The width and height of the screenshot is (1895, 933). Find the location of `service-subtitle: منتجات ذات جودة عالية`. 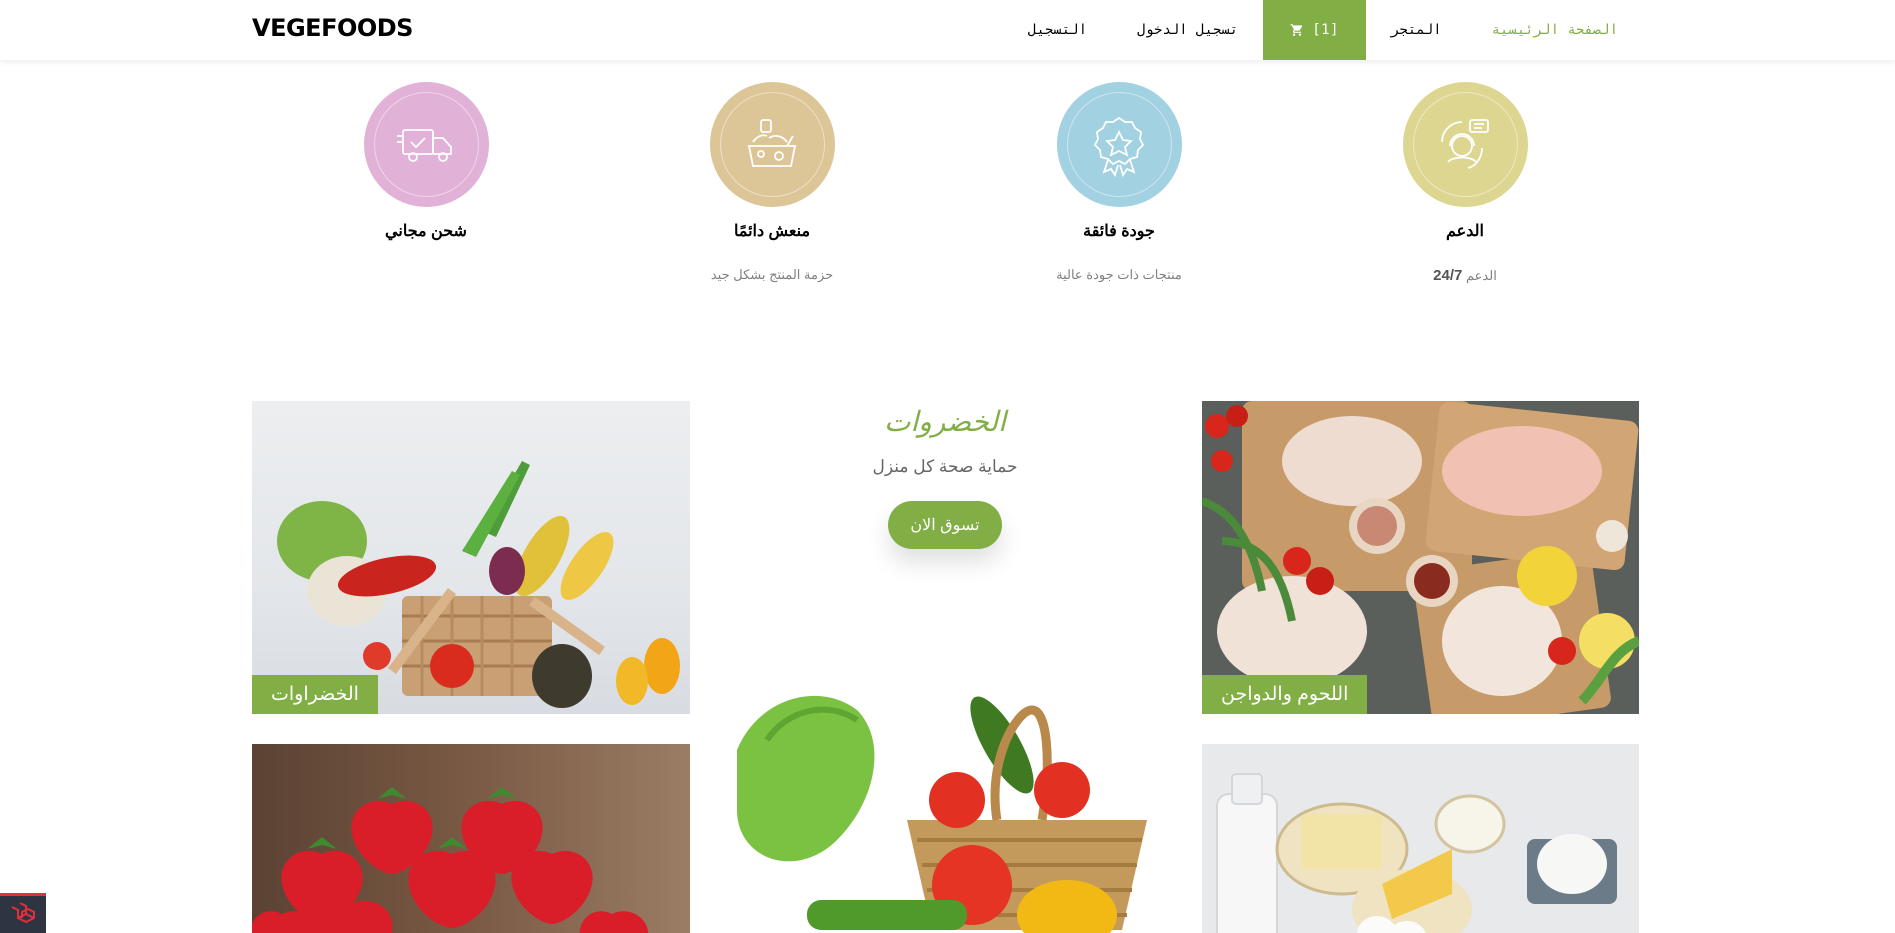

service-subtitle: منتجات ذات جودة عالية is located at coordinates (1119, 274).